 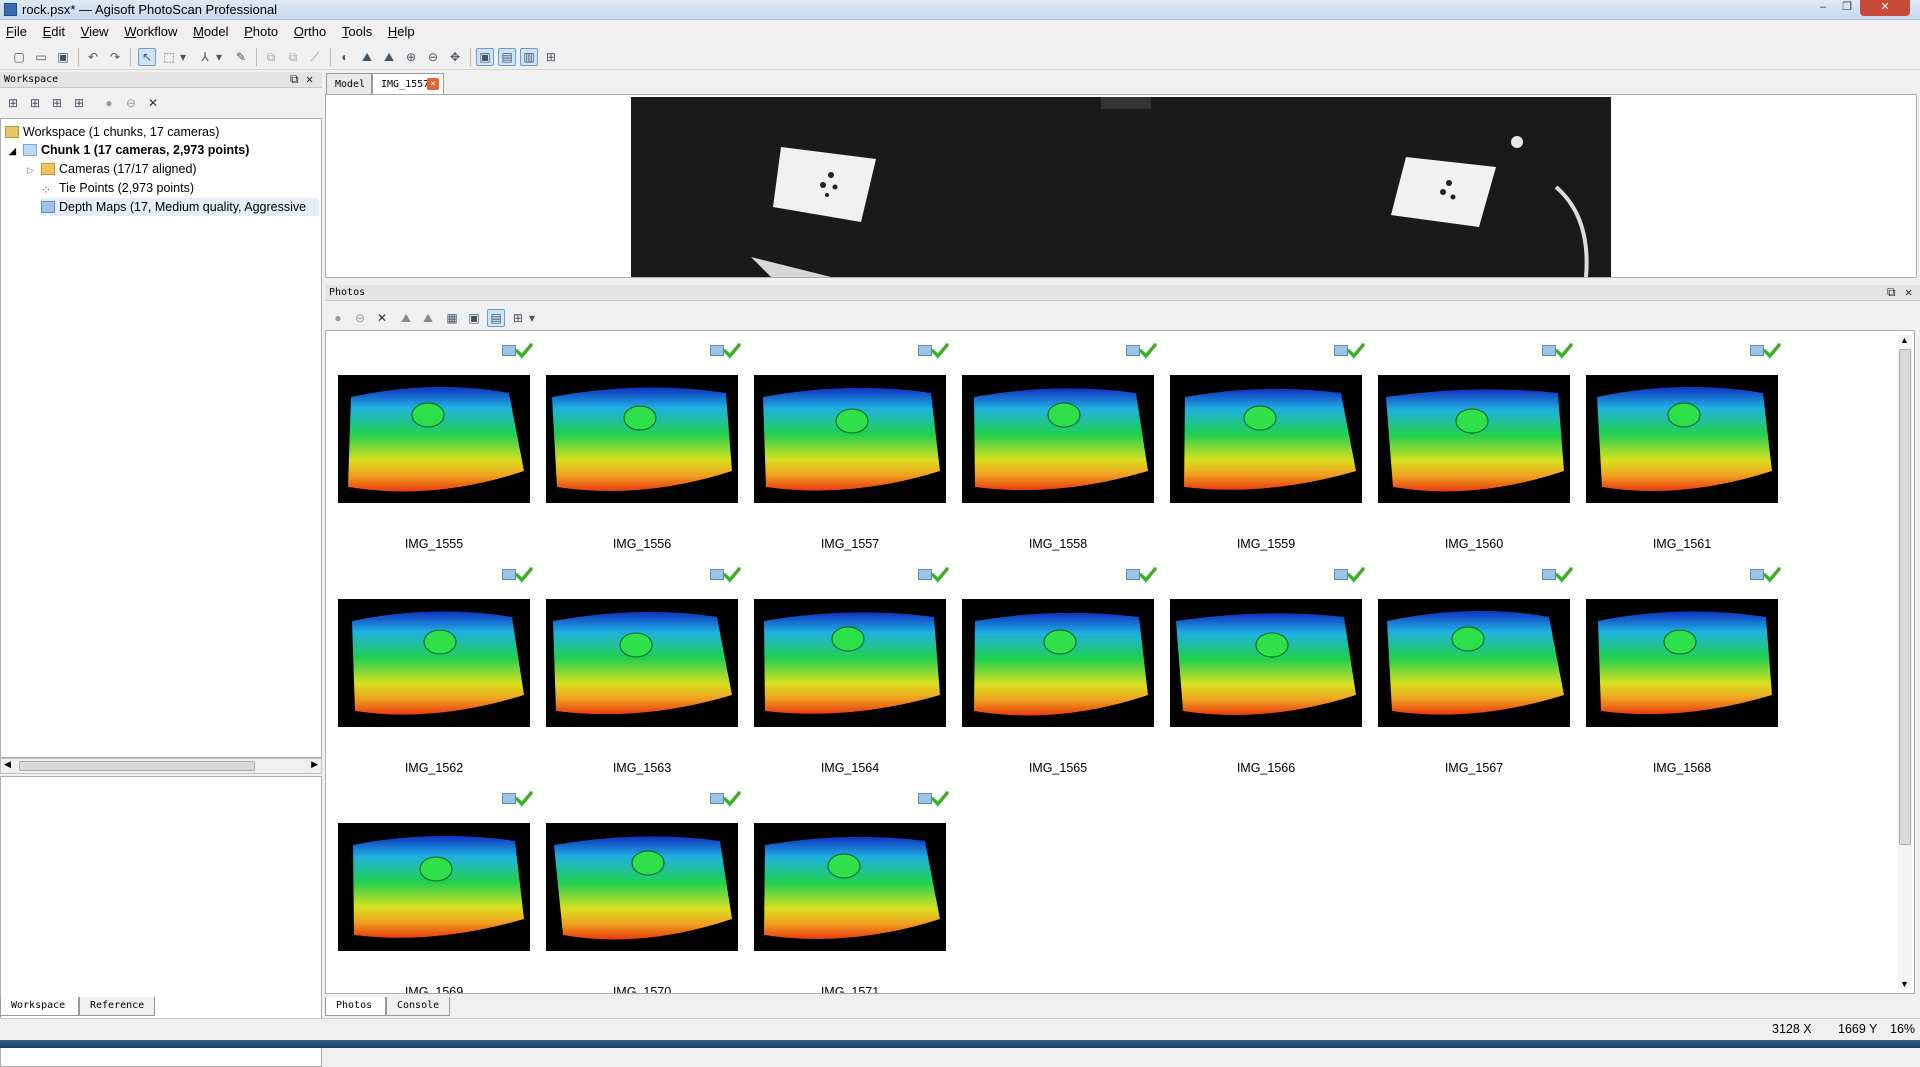 I want to click on open-folder-icon: ▭, so click(x=41, y=57).